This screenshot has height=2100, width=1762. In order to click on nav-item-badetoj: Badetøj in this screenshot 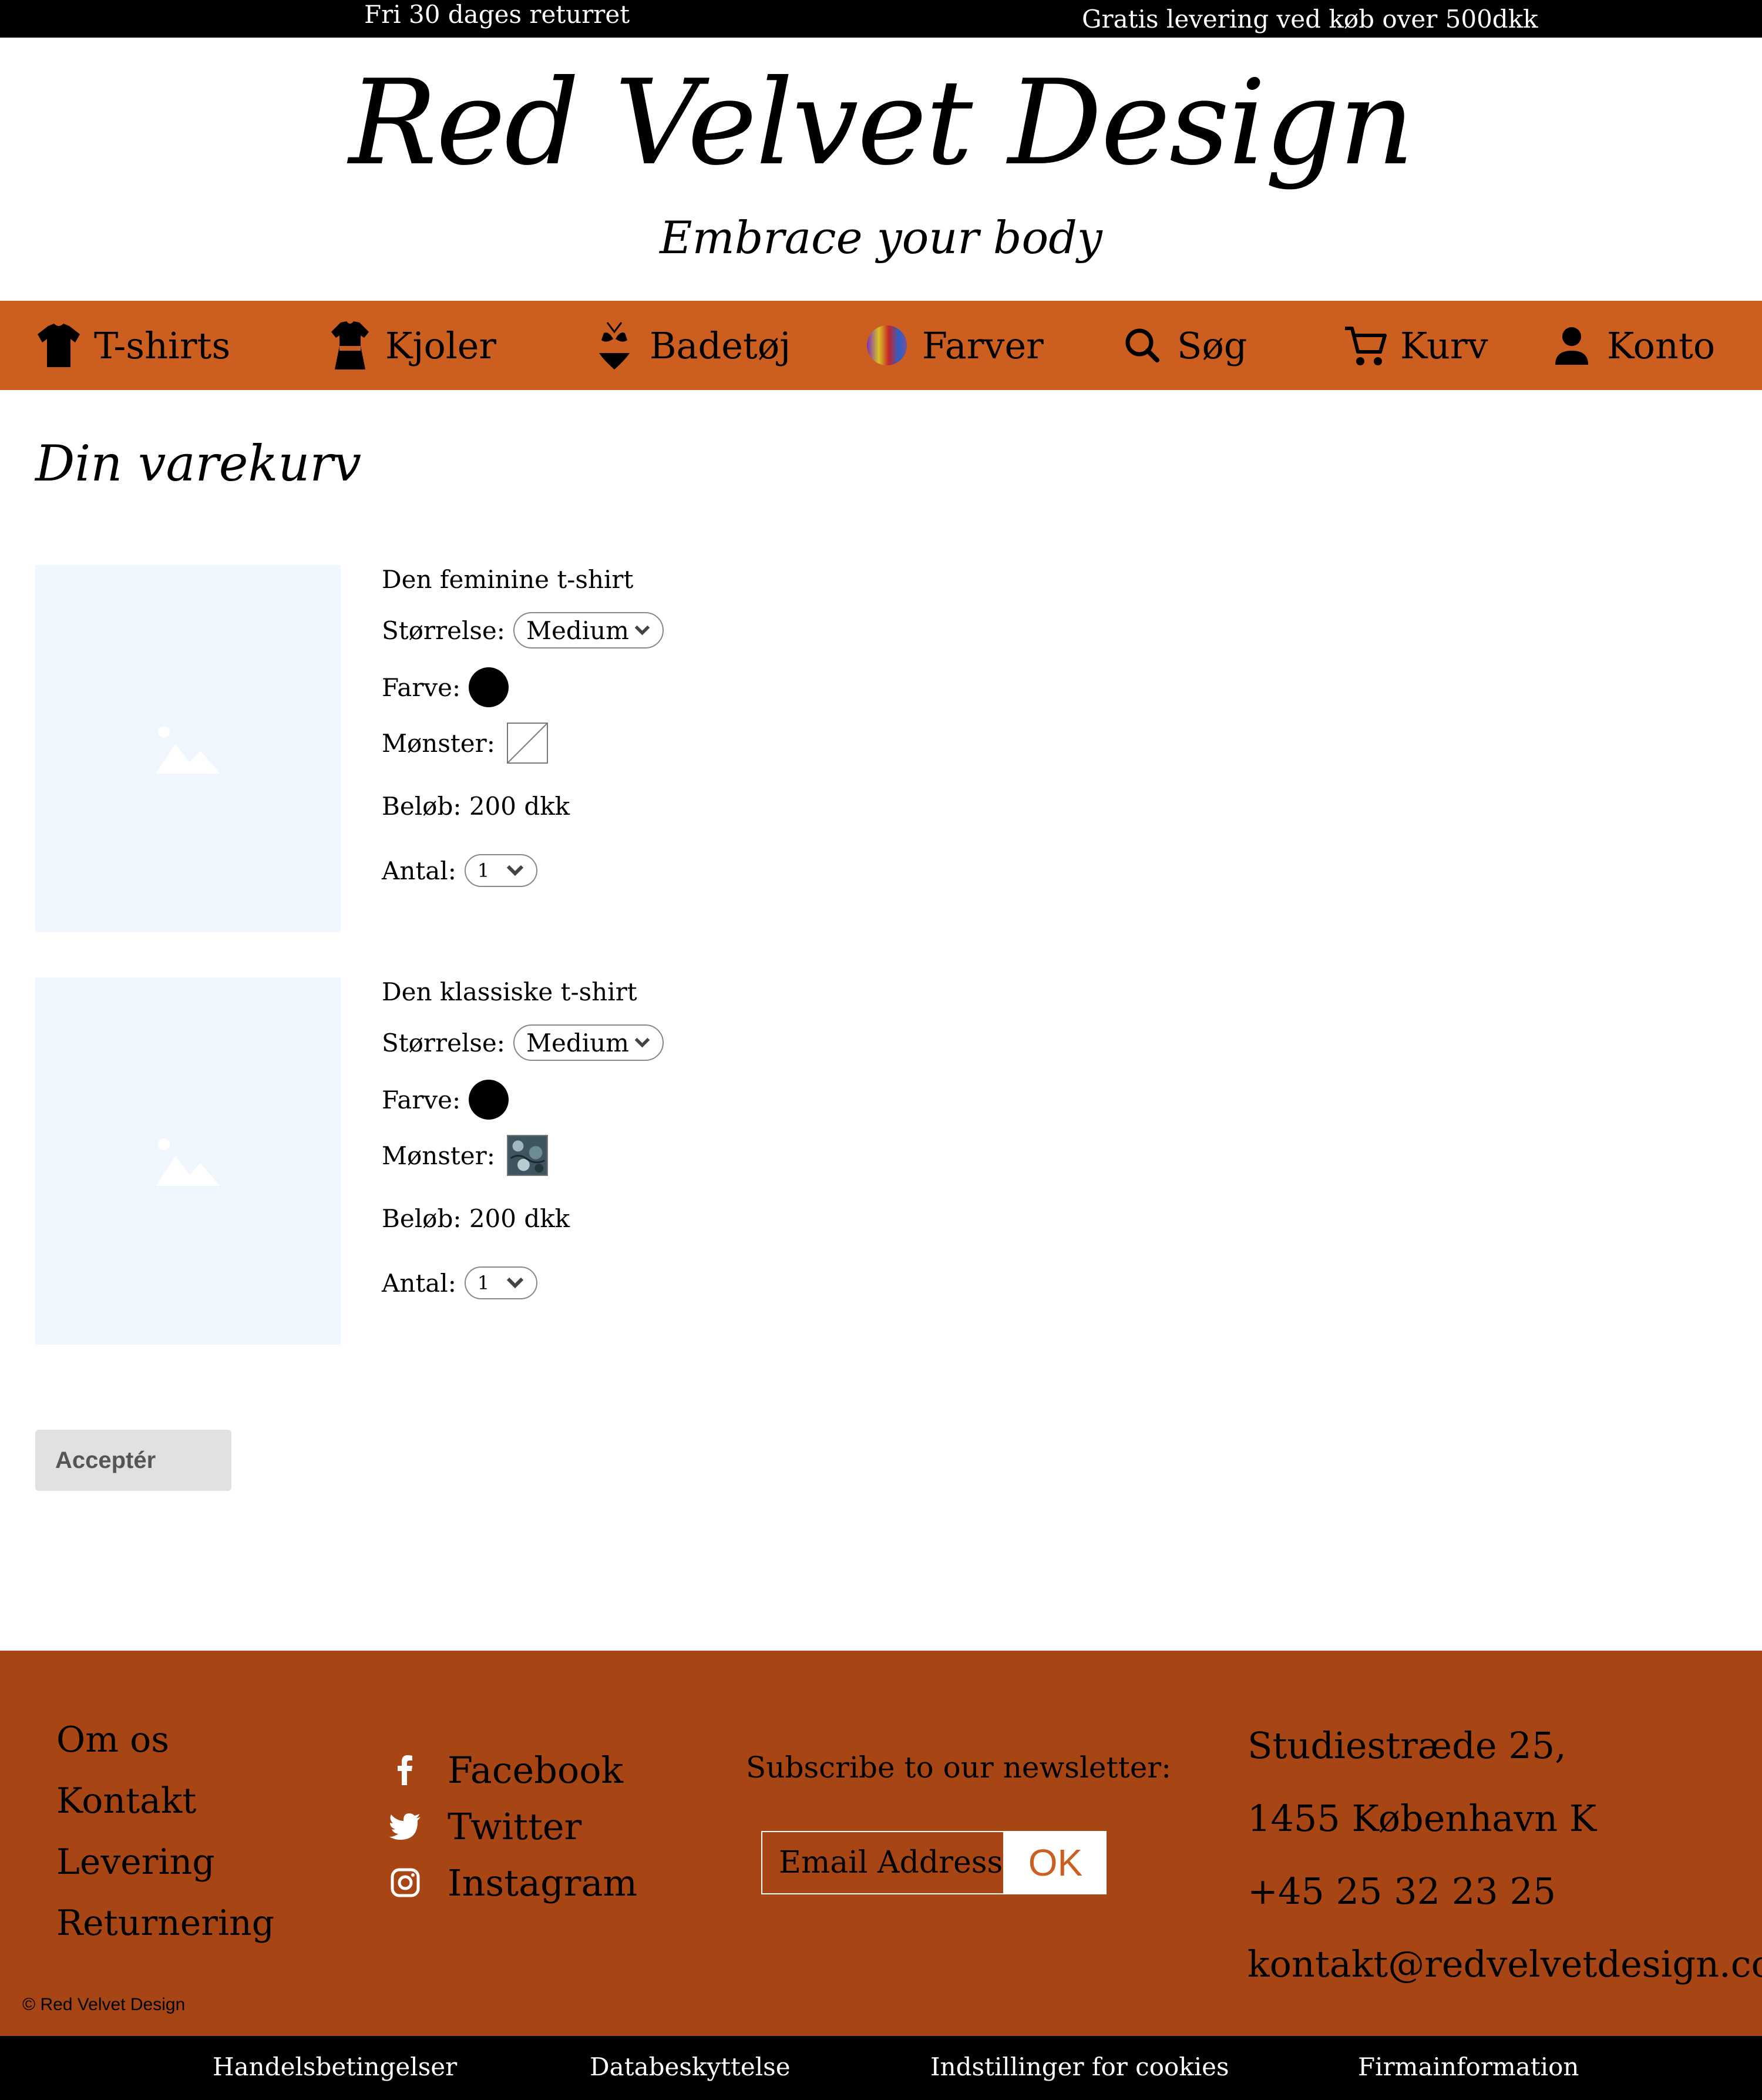, I will do `click(691, 345)`.